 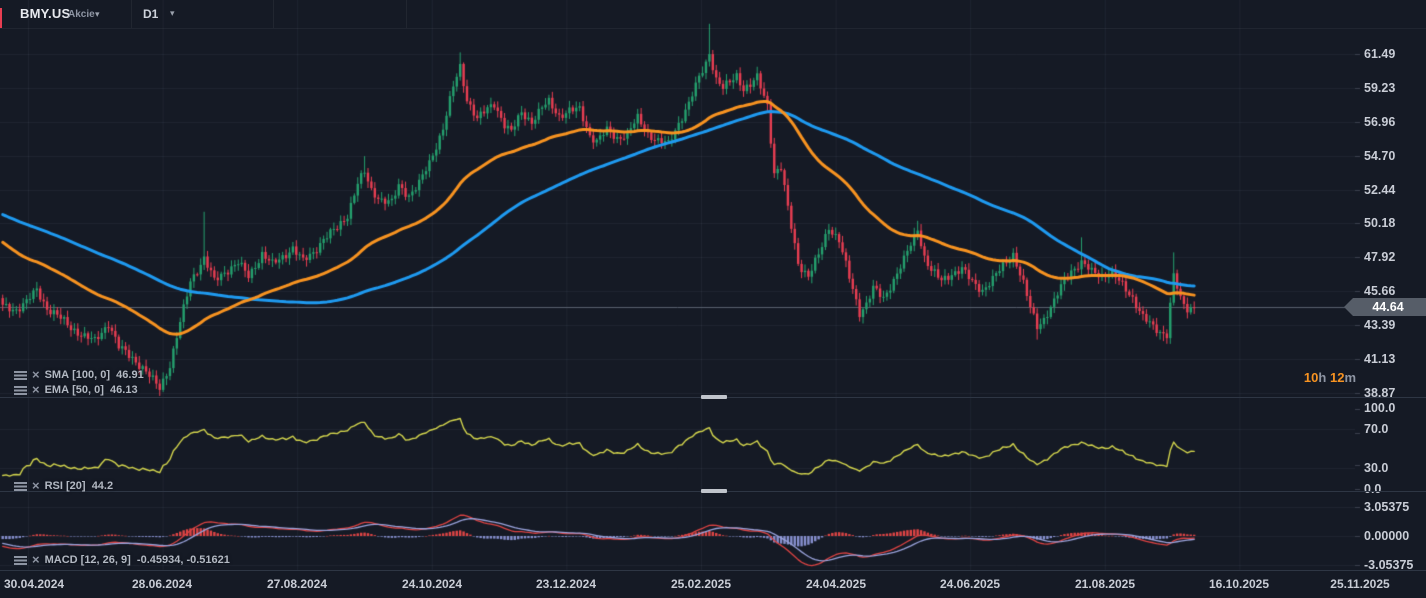 I want to click on candle-countdown: 10h 12m, so click(x=1329, y=377).